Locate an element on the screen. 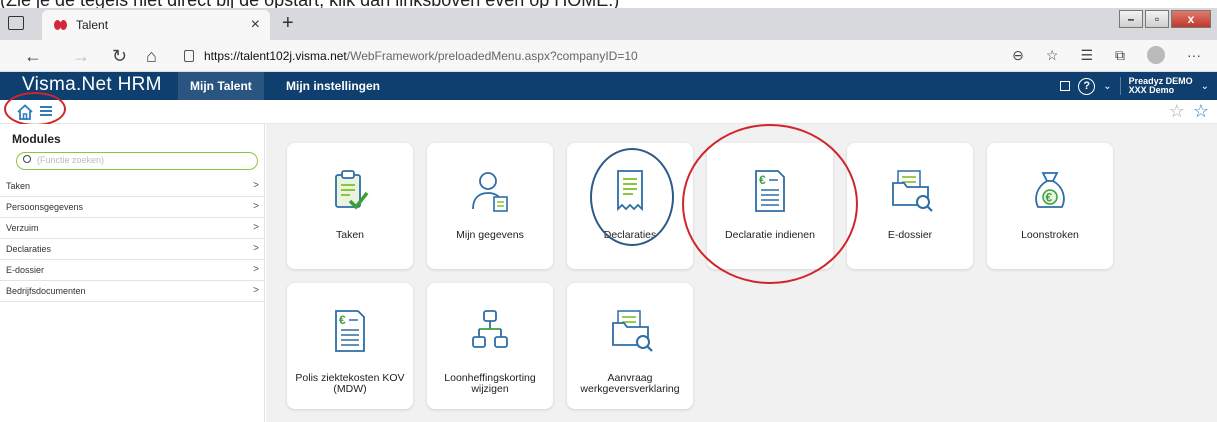 The width and height of the screenshot is (1217, 422). favorites-list-icon: ☆ is located at coordinates (1177, 111).